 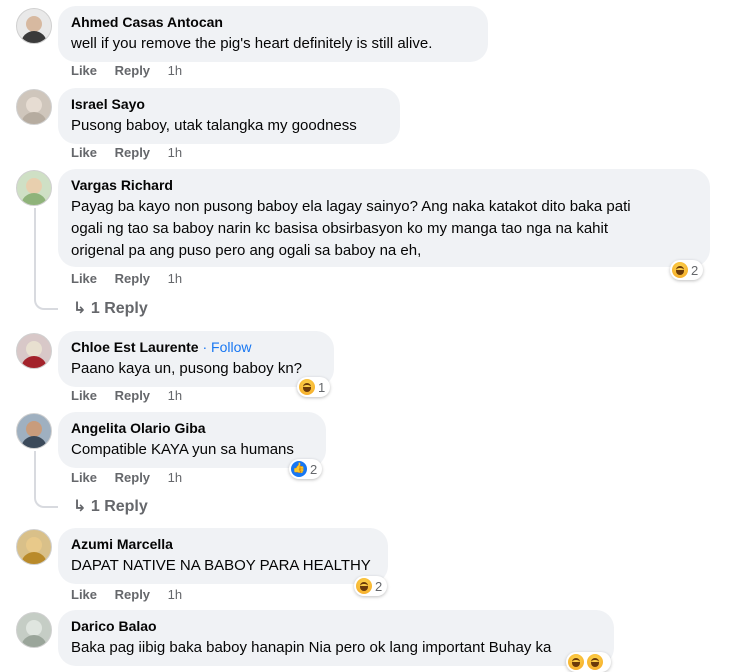 What do you see at coordinates (223, 544) in the screenshot?
I see `commenter-name: Azumi Marcella` at bounding box center [223, 544].